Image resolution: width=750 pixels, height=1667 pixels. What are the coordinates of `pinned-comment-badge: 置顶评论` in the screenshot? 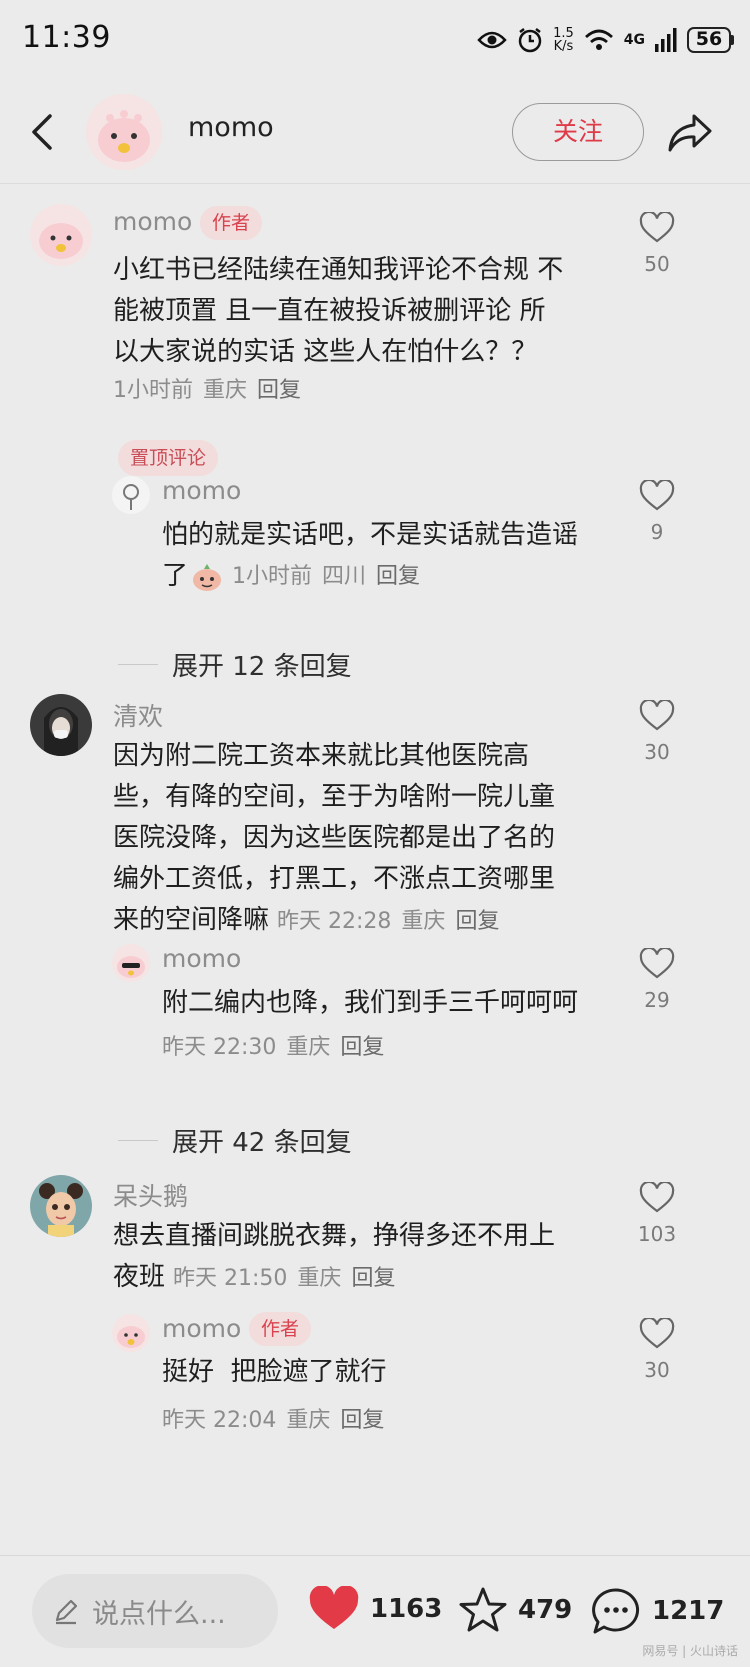 It's located at (168, 458).